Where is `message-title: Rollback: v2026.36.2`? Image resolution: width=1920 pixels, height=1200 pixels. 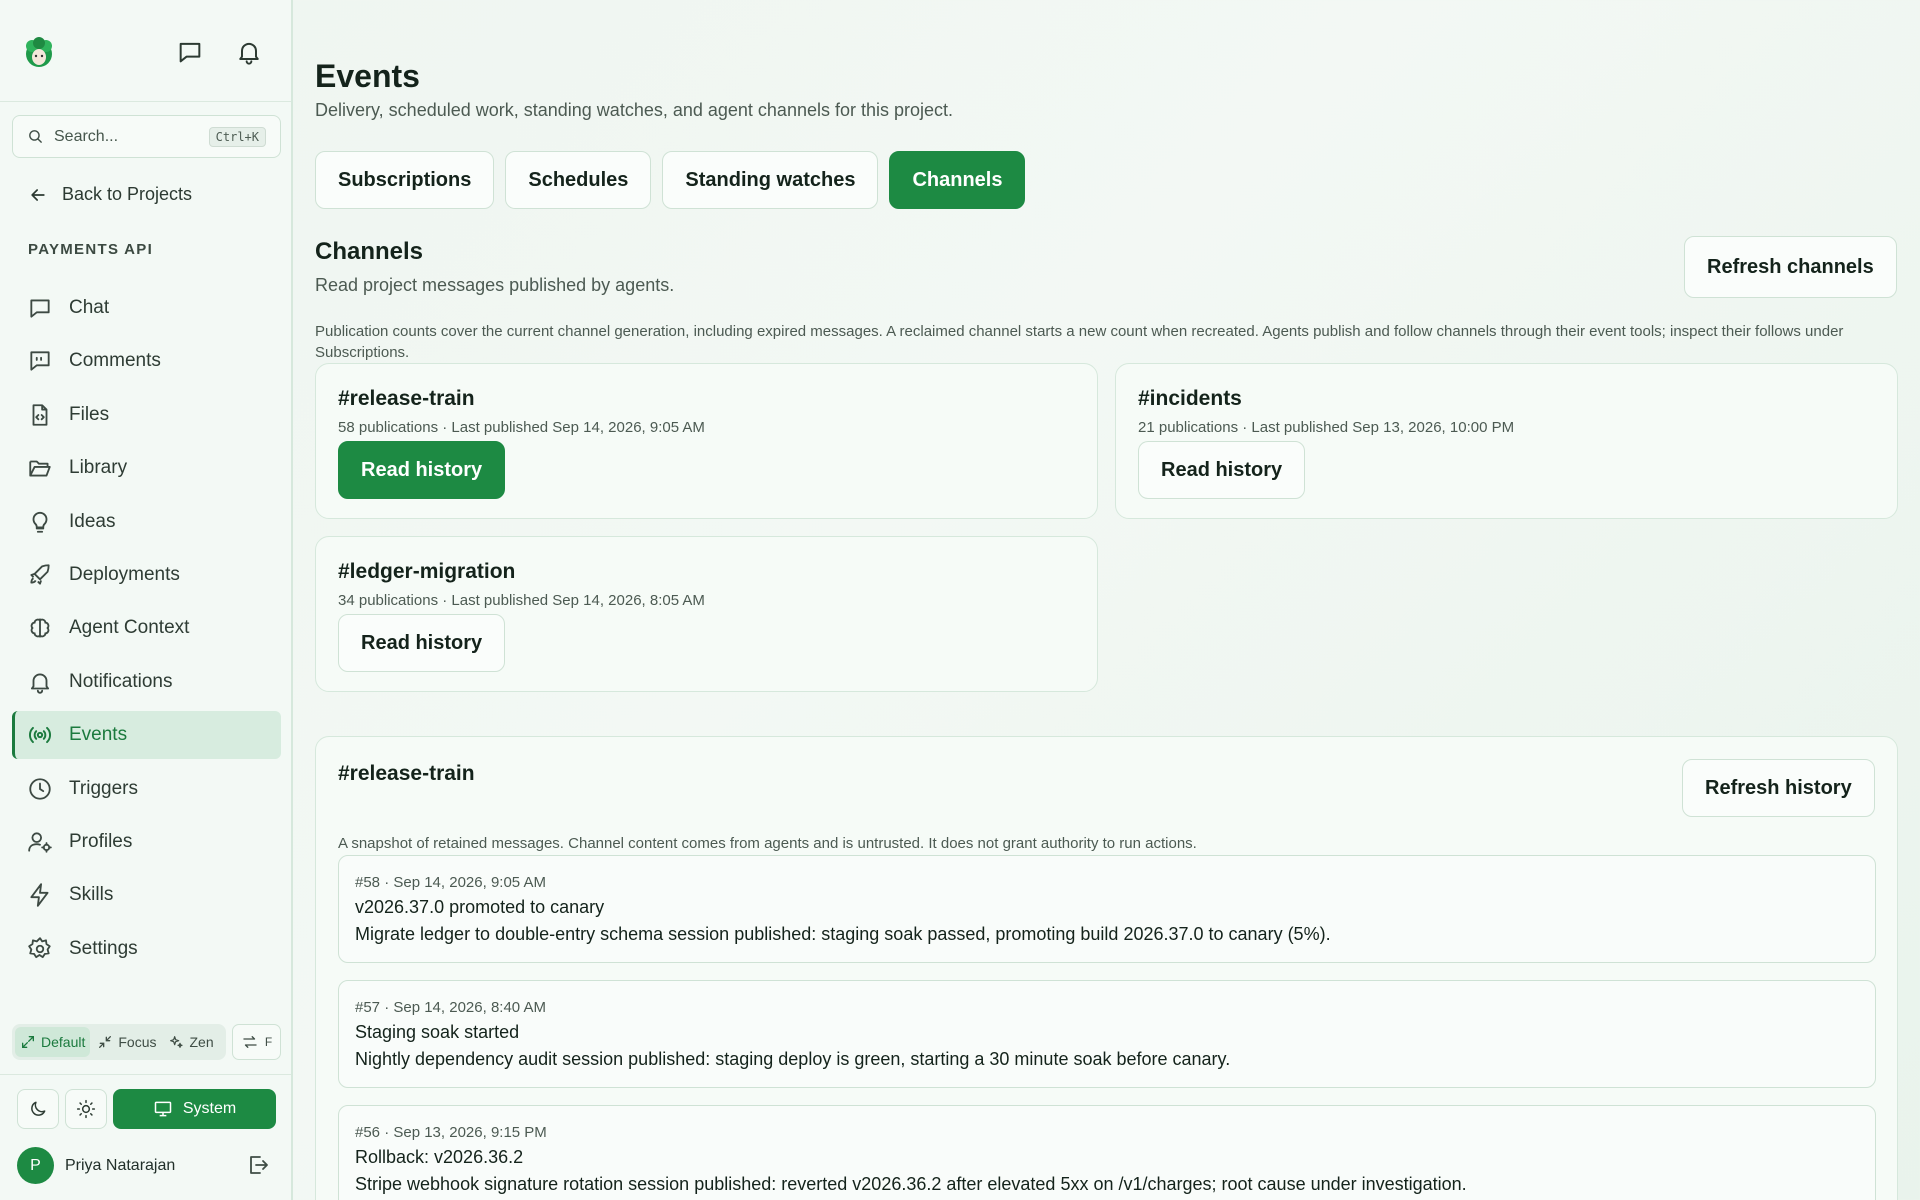 message-title: Rollback: v2026.36.2 is located at coordinates (439, 1157).